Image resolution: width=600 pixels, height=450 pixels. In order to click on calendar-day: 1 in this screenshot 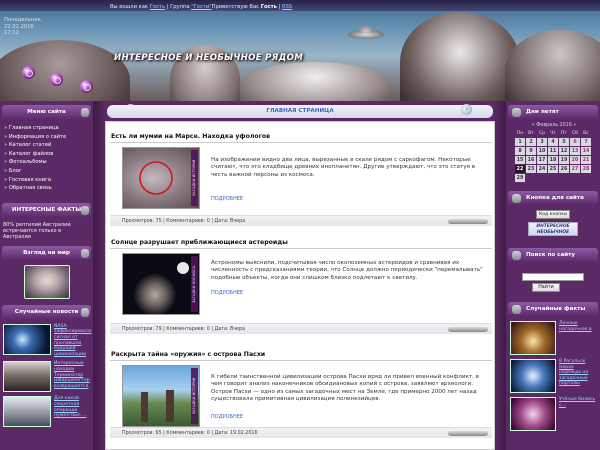, I will do `click(520, 142)`.